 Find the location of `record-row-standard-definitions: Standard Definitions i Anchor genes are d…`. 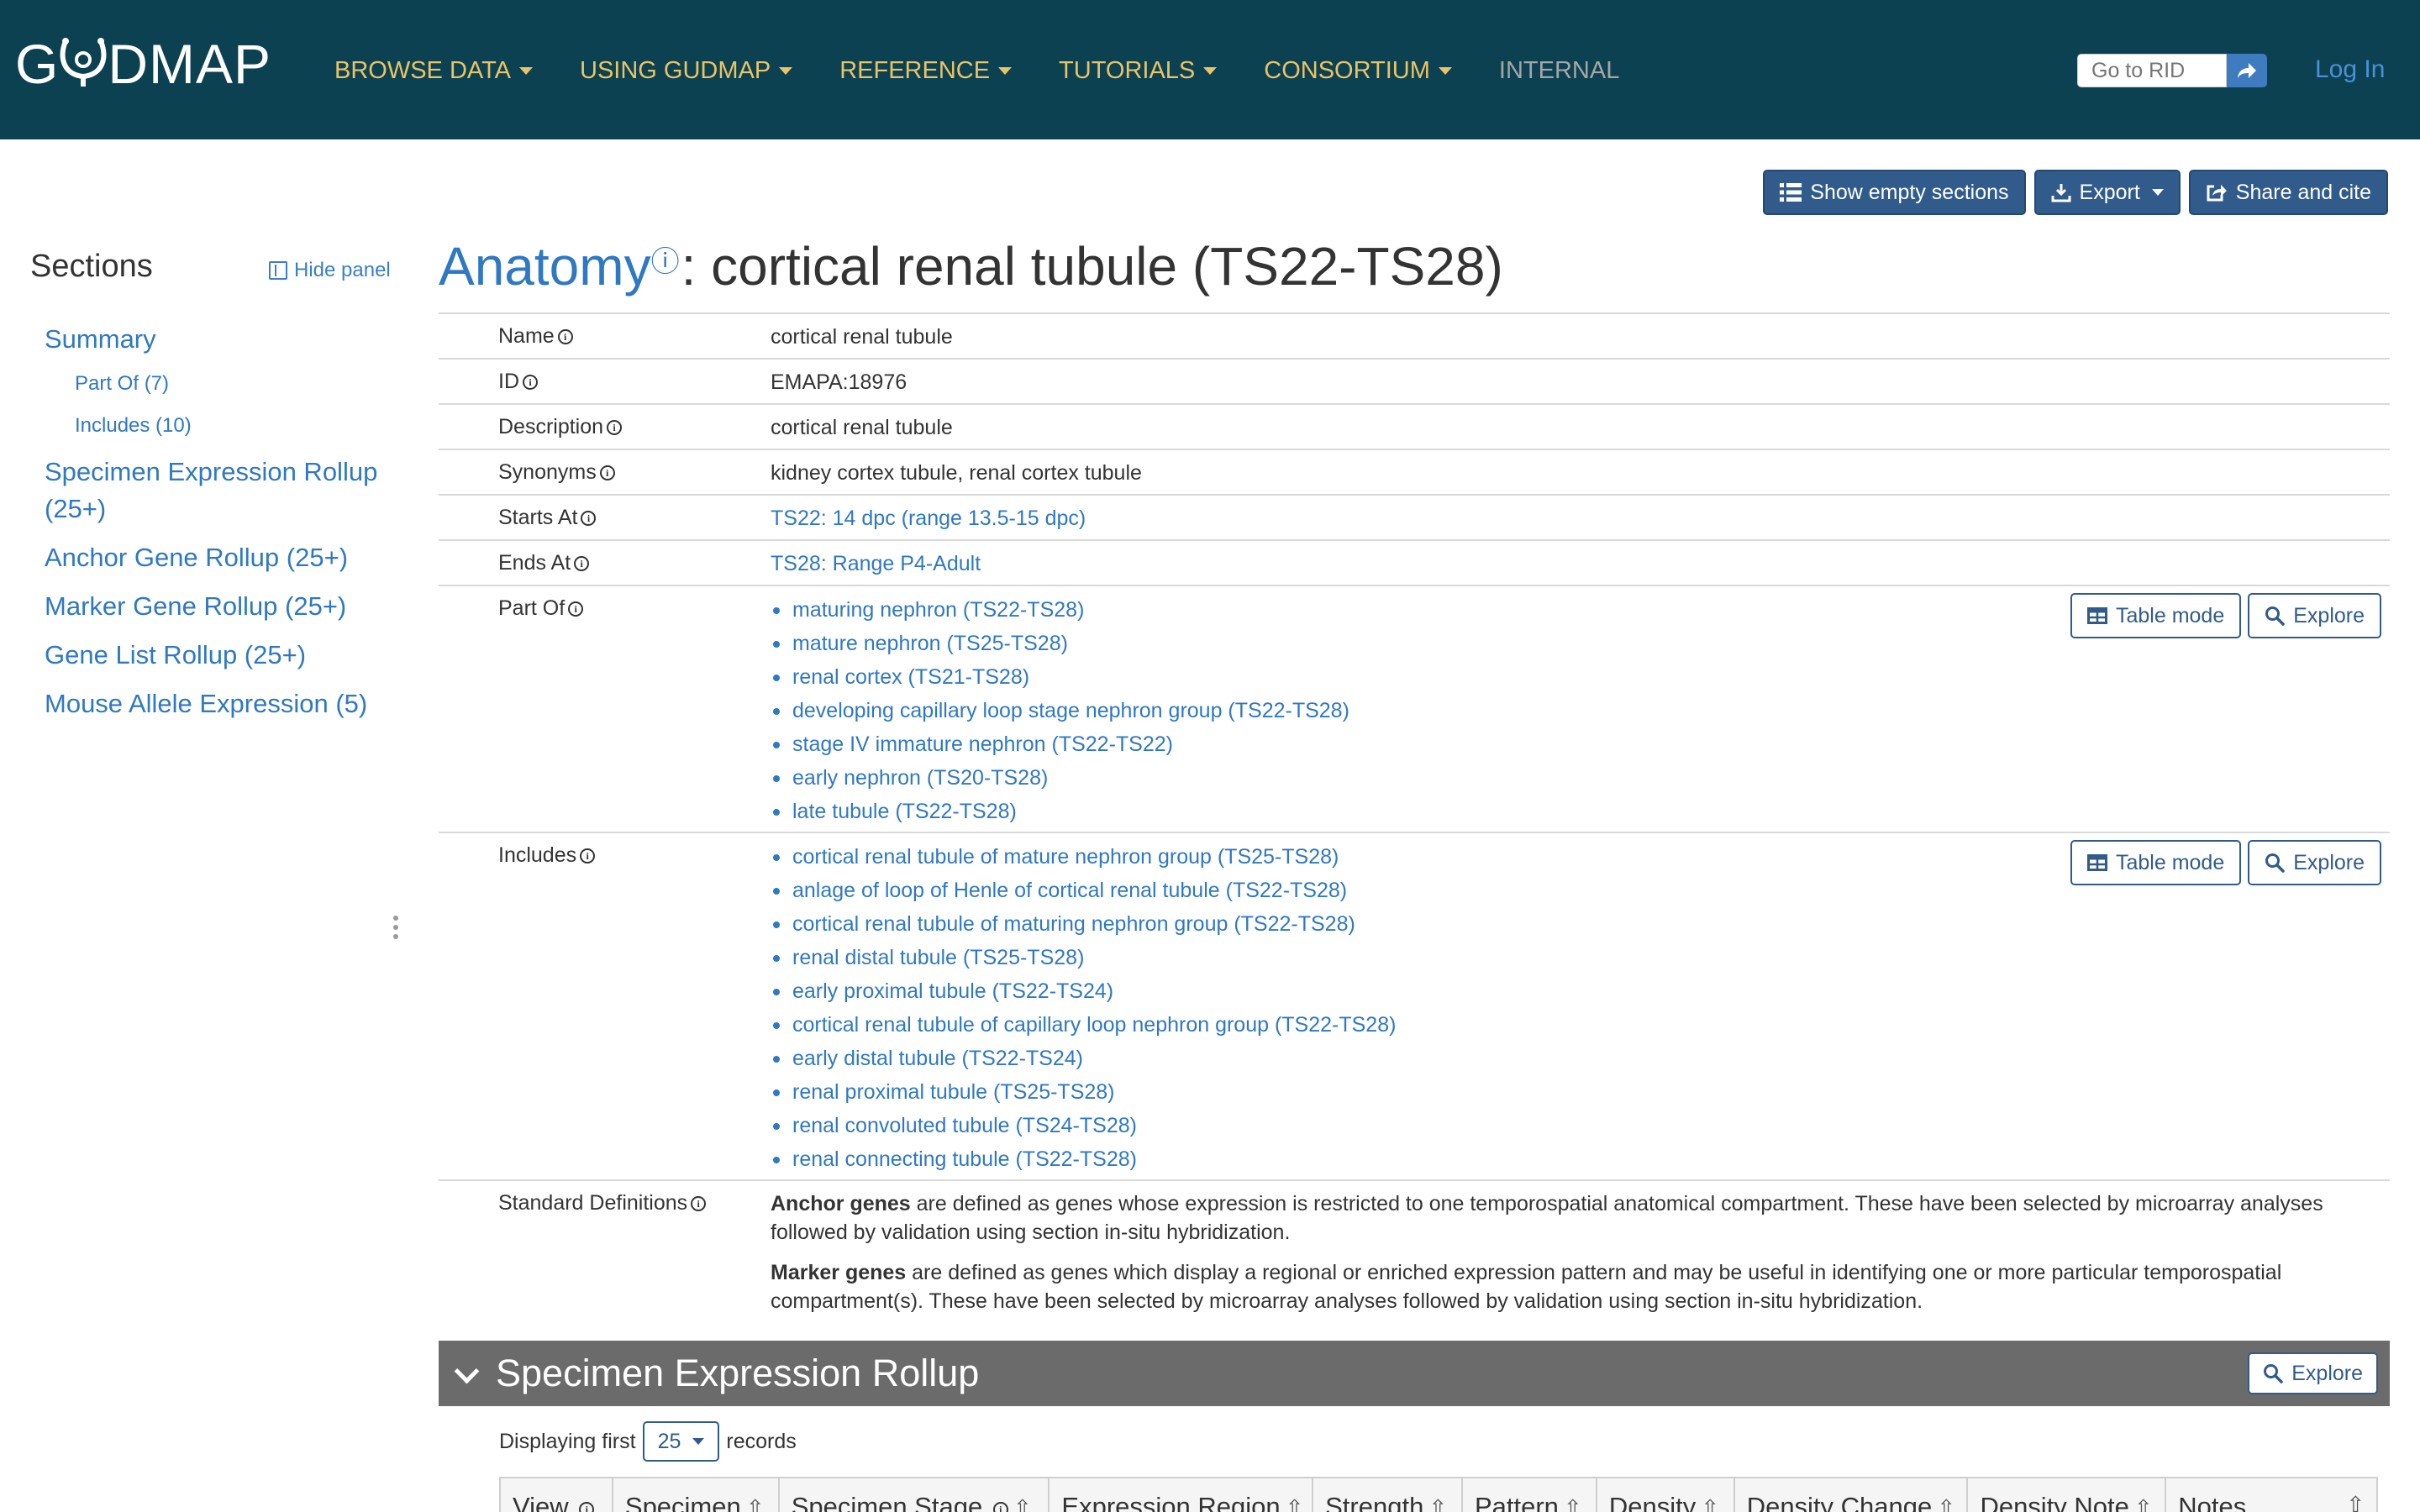

record-row-standard-definitions: Standard Definitions i Anchor genes are d… is located at coordinates (1414, 1257).